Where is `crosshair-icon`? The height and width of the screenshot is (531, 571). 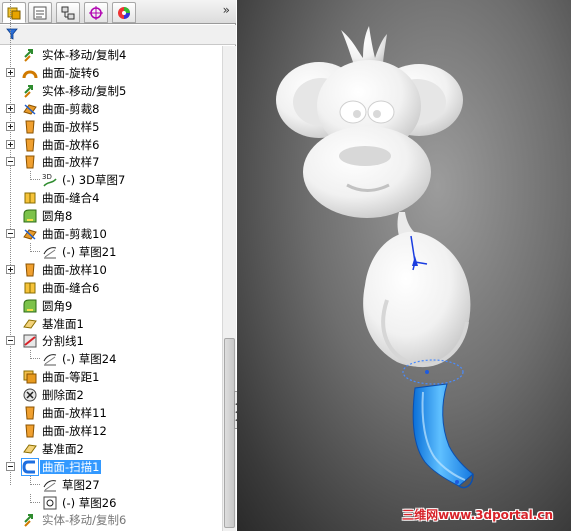
crosshair-icon is located at coordinates (96, 13).